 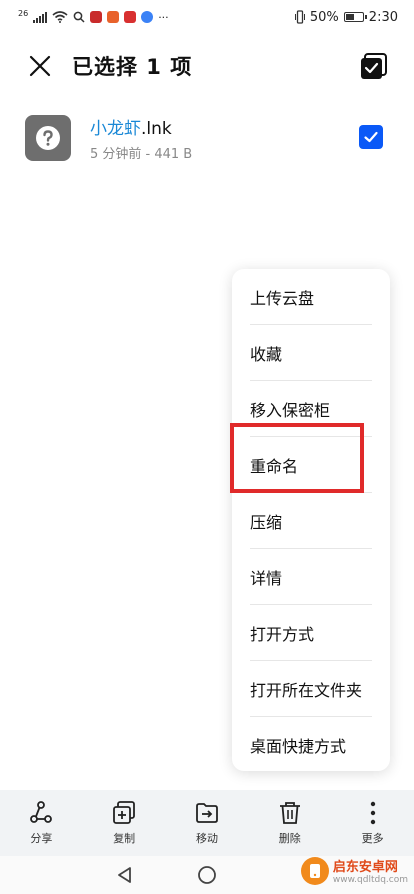 I want to click on menu-item-favorite: 收藏, so click(x=311, y=353).